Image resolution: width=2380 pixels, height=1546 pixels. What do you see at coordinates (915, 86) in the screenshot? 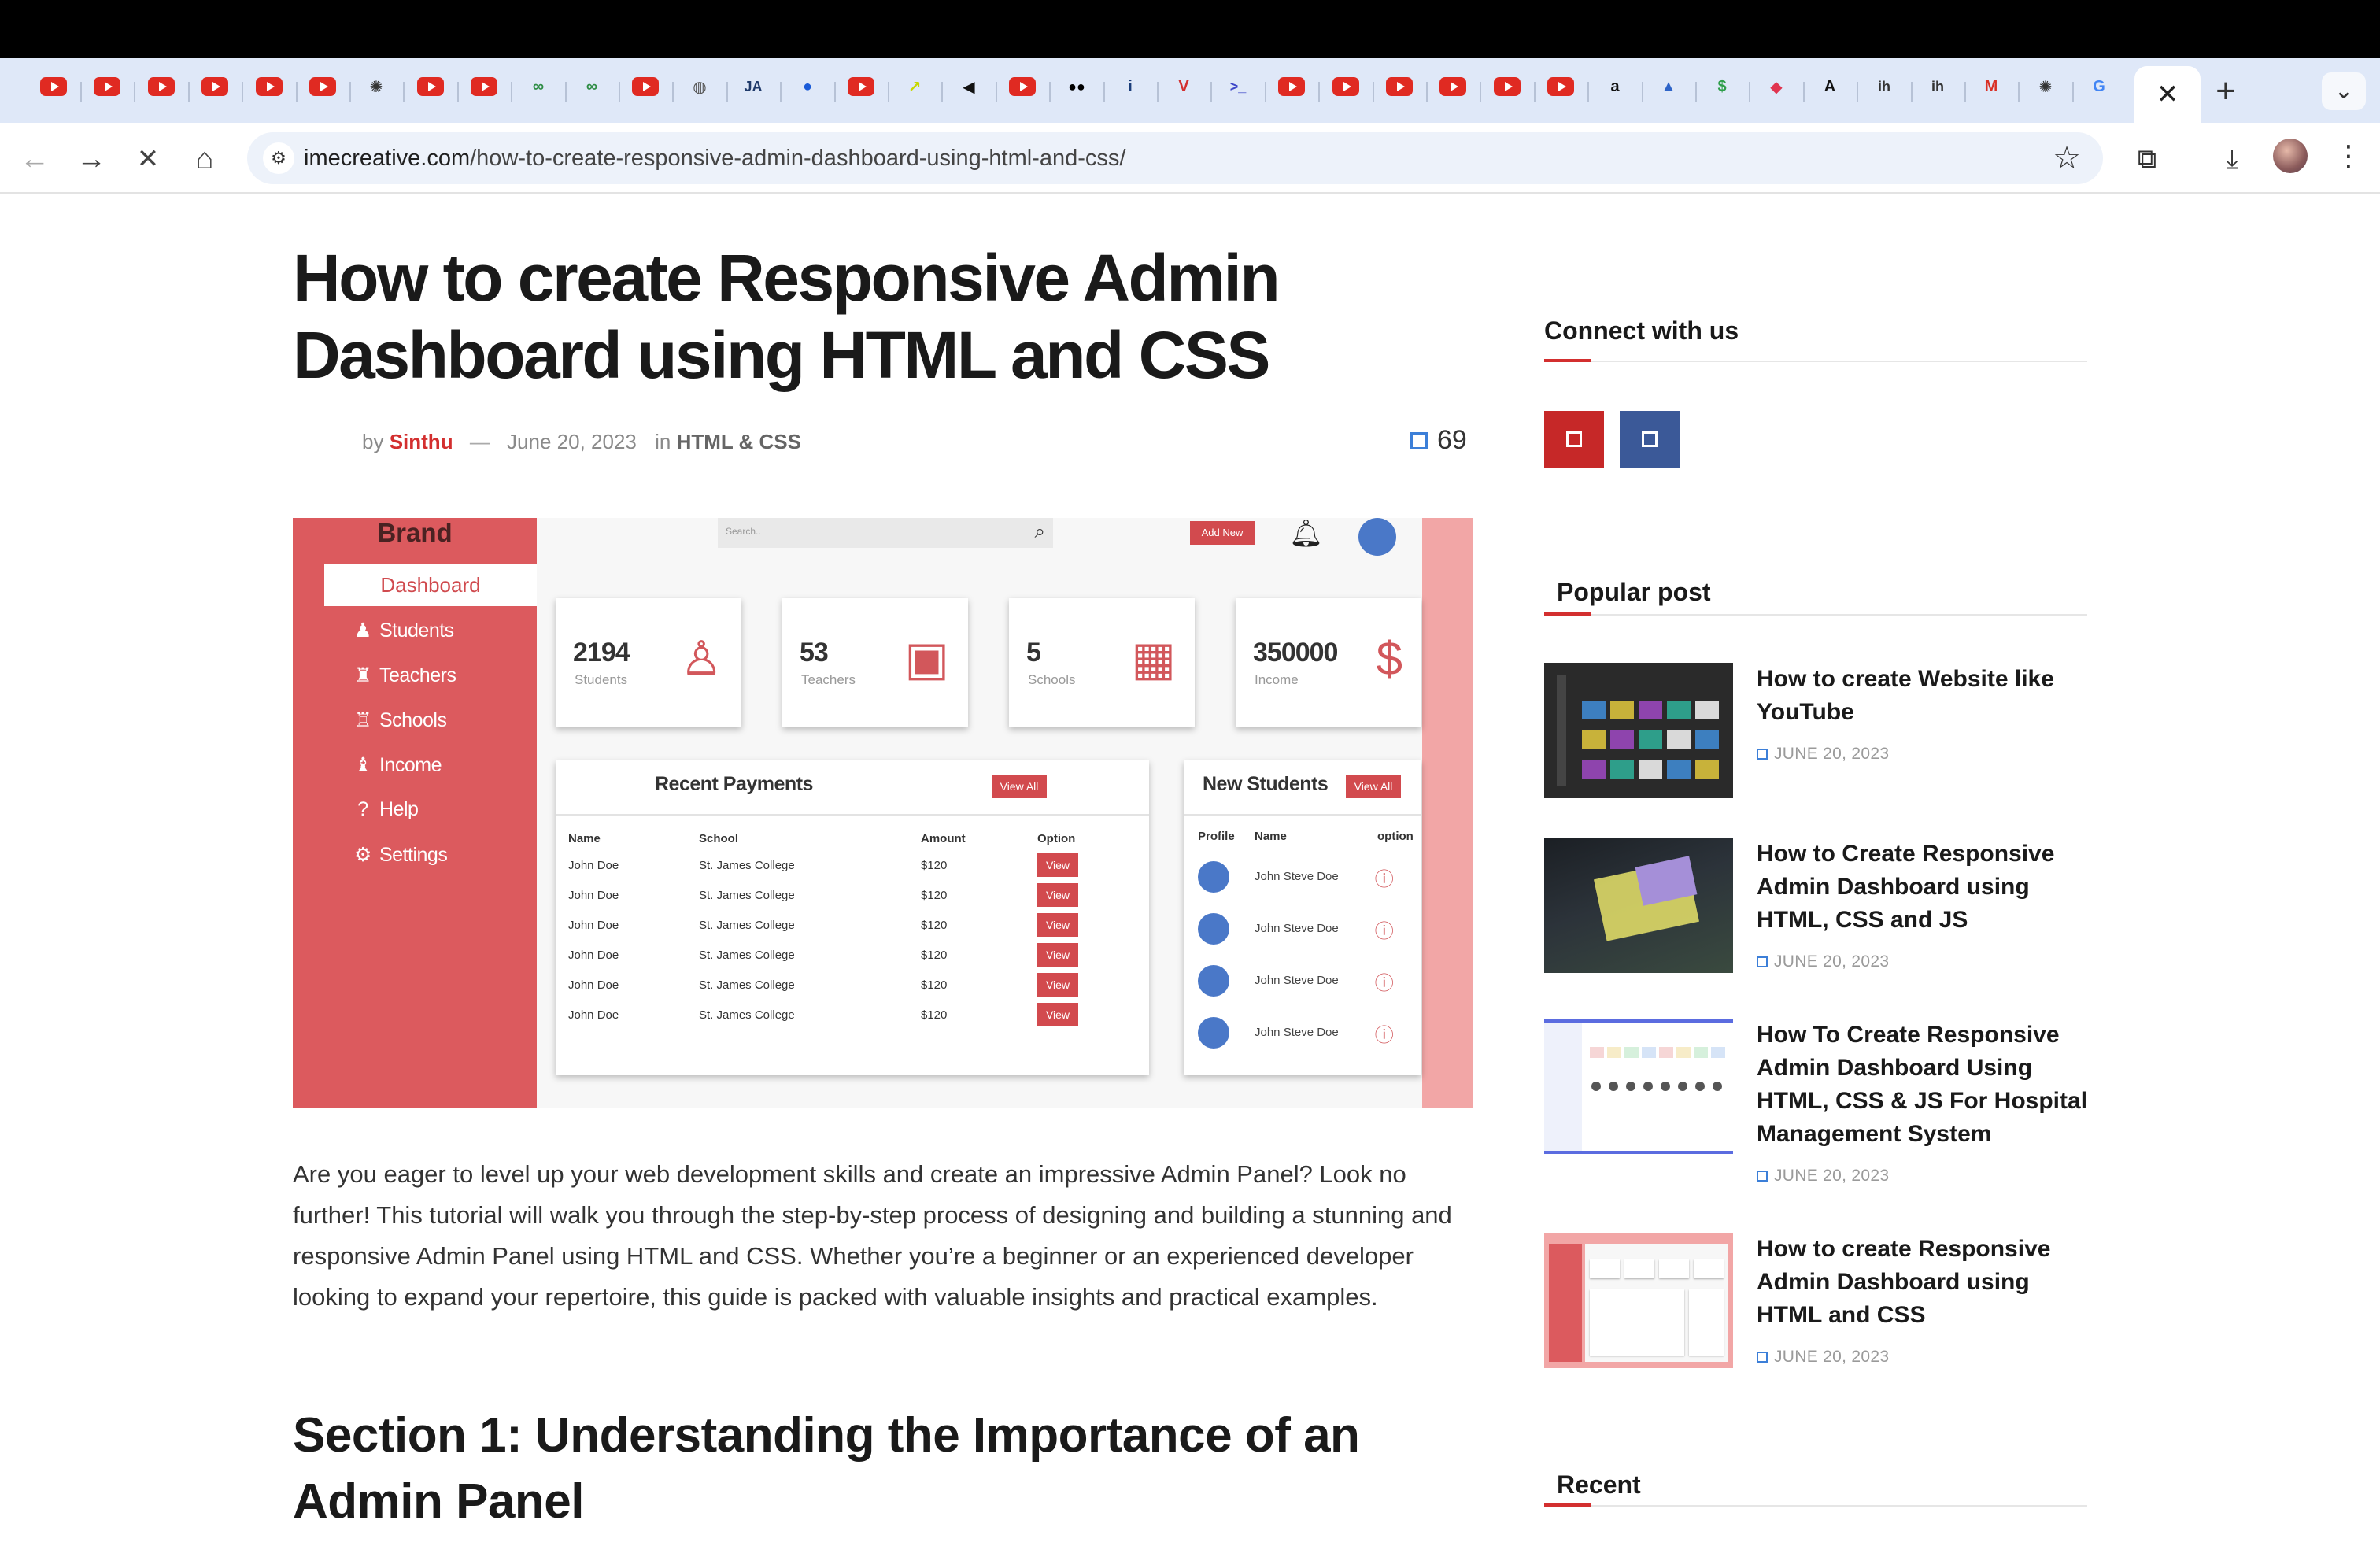
I see `browser-tab: ↗` at bounding box center [915, 86].